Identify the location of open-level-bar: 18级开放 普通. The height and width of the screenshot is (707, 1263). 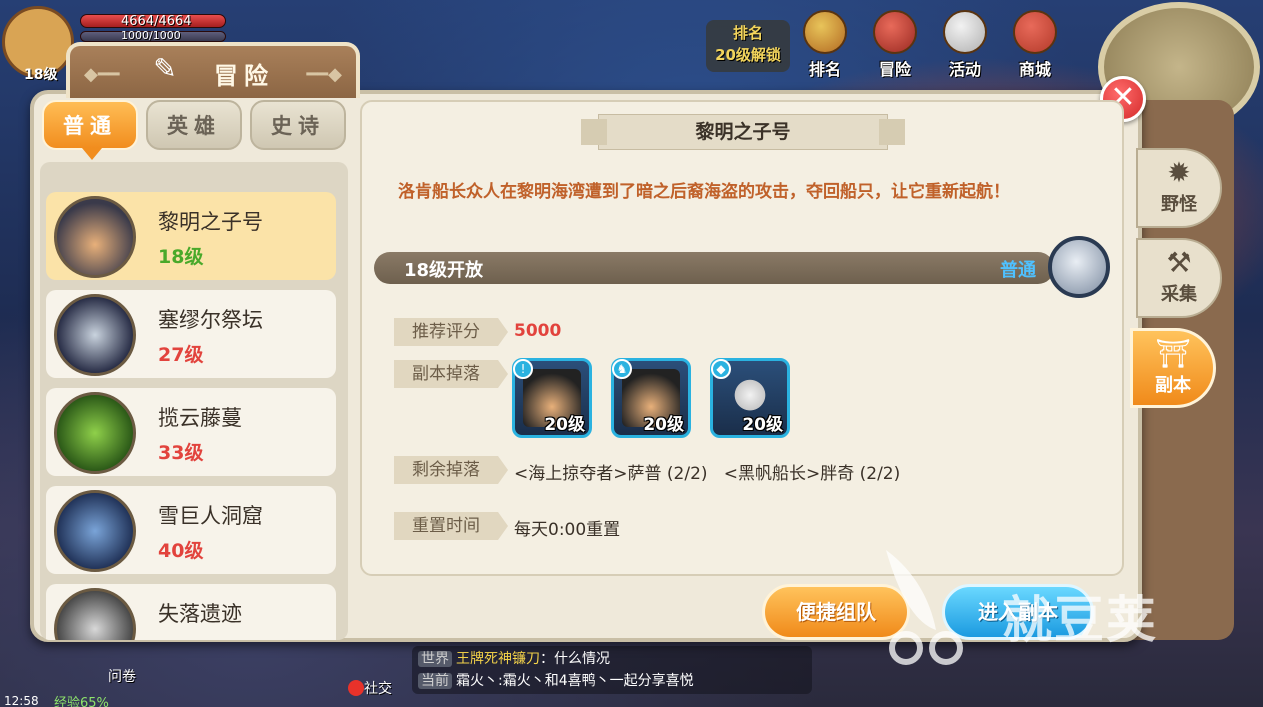
(714, 268).